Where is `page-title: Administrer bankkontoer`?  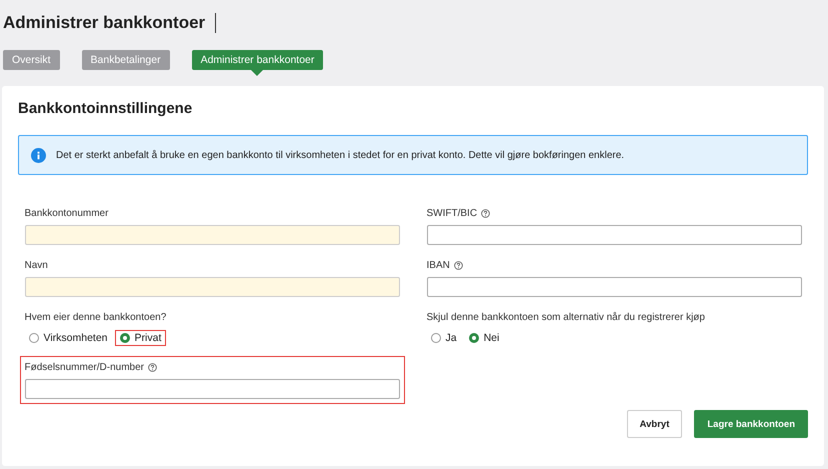 page-title: Administrer bankkontoer is located at coordinates (104, 23).